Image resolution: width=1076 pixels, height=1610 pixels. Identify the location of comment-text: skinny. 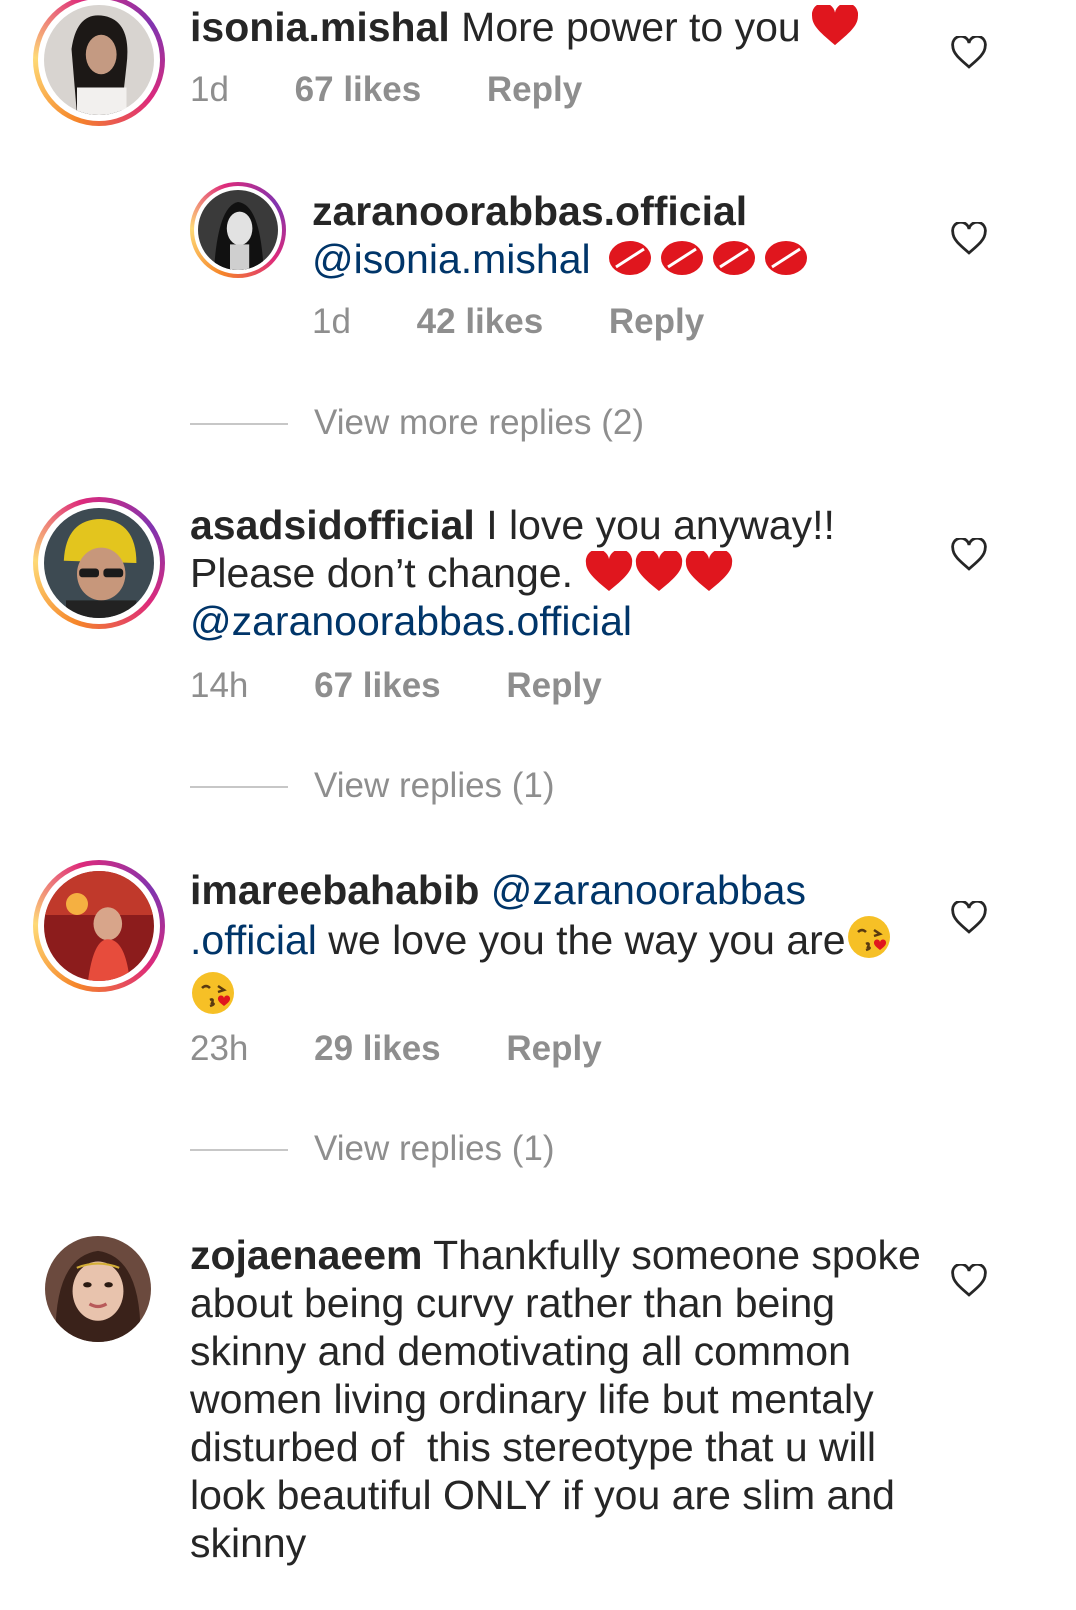
(248, 1543).